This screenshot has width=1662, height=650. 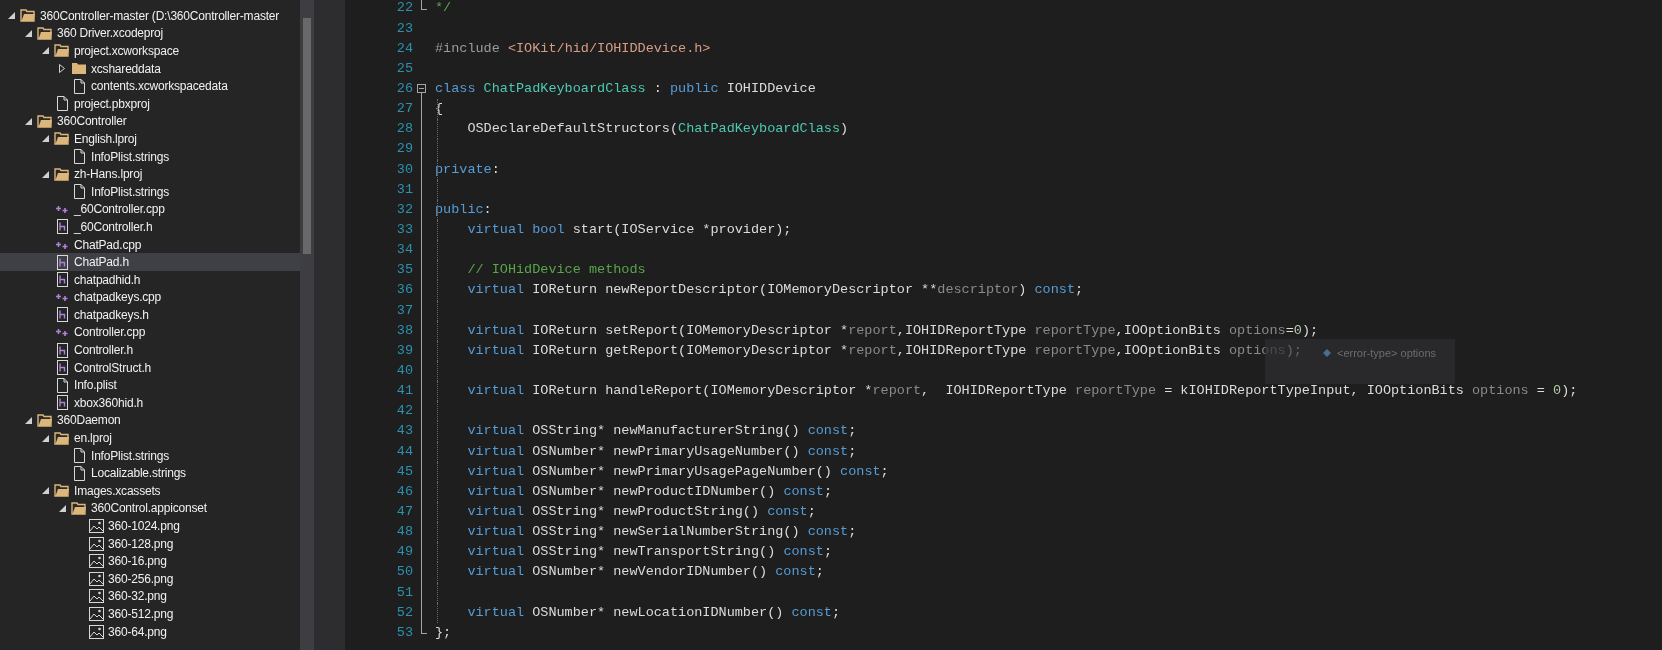 I want to click on tree-item: 360-128.png, so click(x=150, y=543).